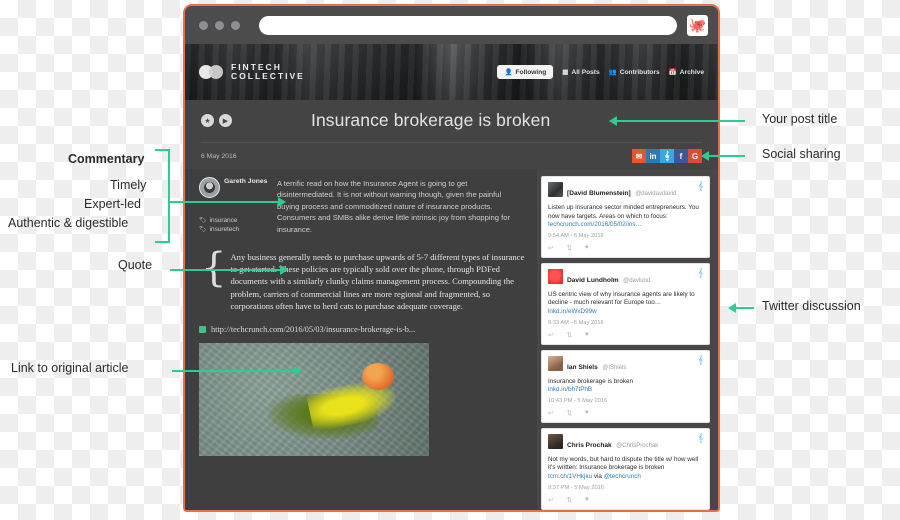 The height and width of the screenshot is (520, 900). I want to click on octopus-icon: 🐙, so click(697, 25).